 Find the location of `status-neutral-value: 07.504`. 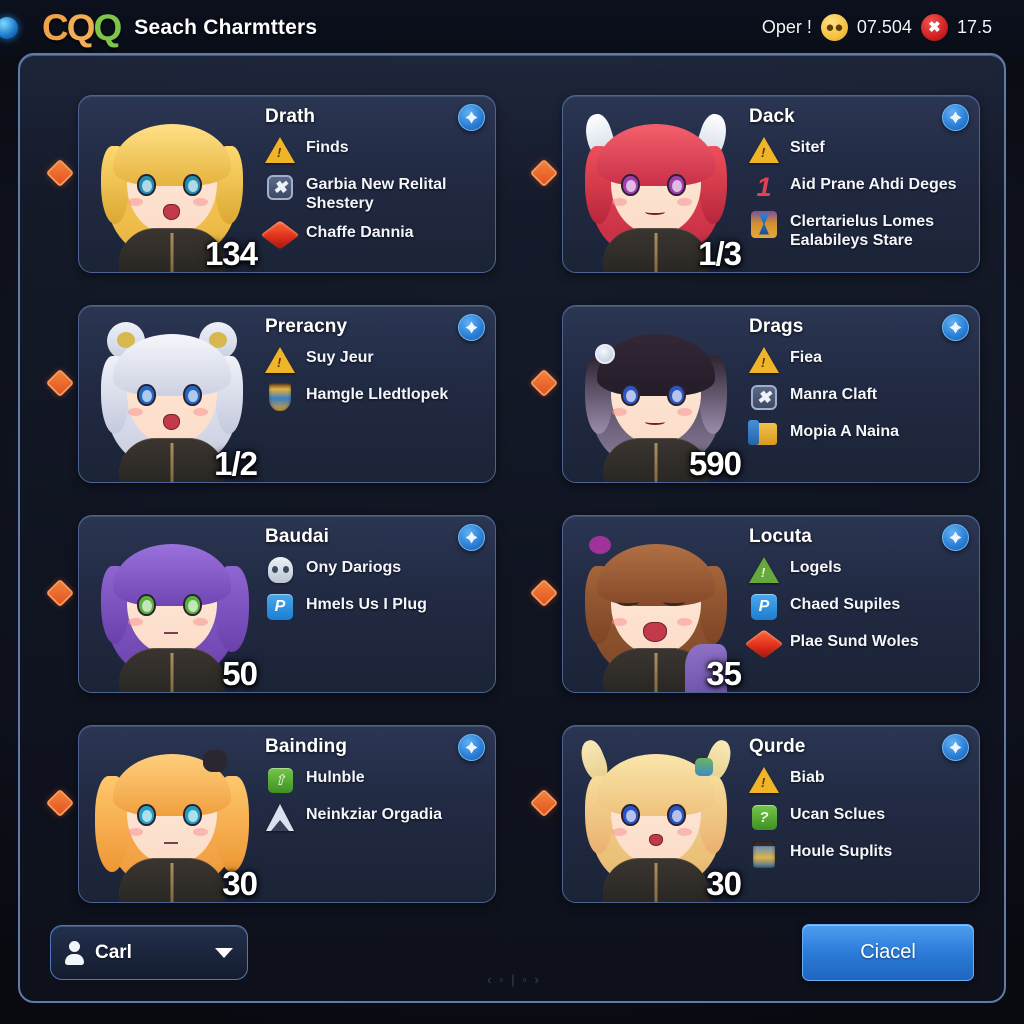

status-neutral-value: 07.504 is located at coordinates (884, 27).